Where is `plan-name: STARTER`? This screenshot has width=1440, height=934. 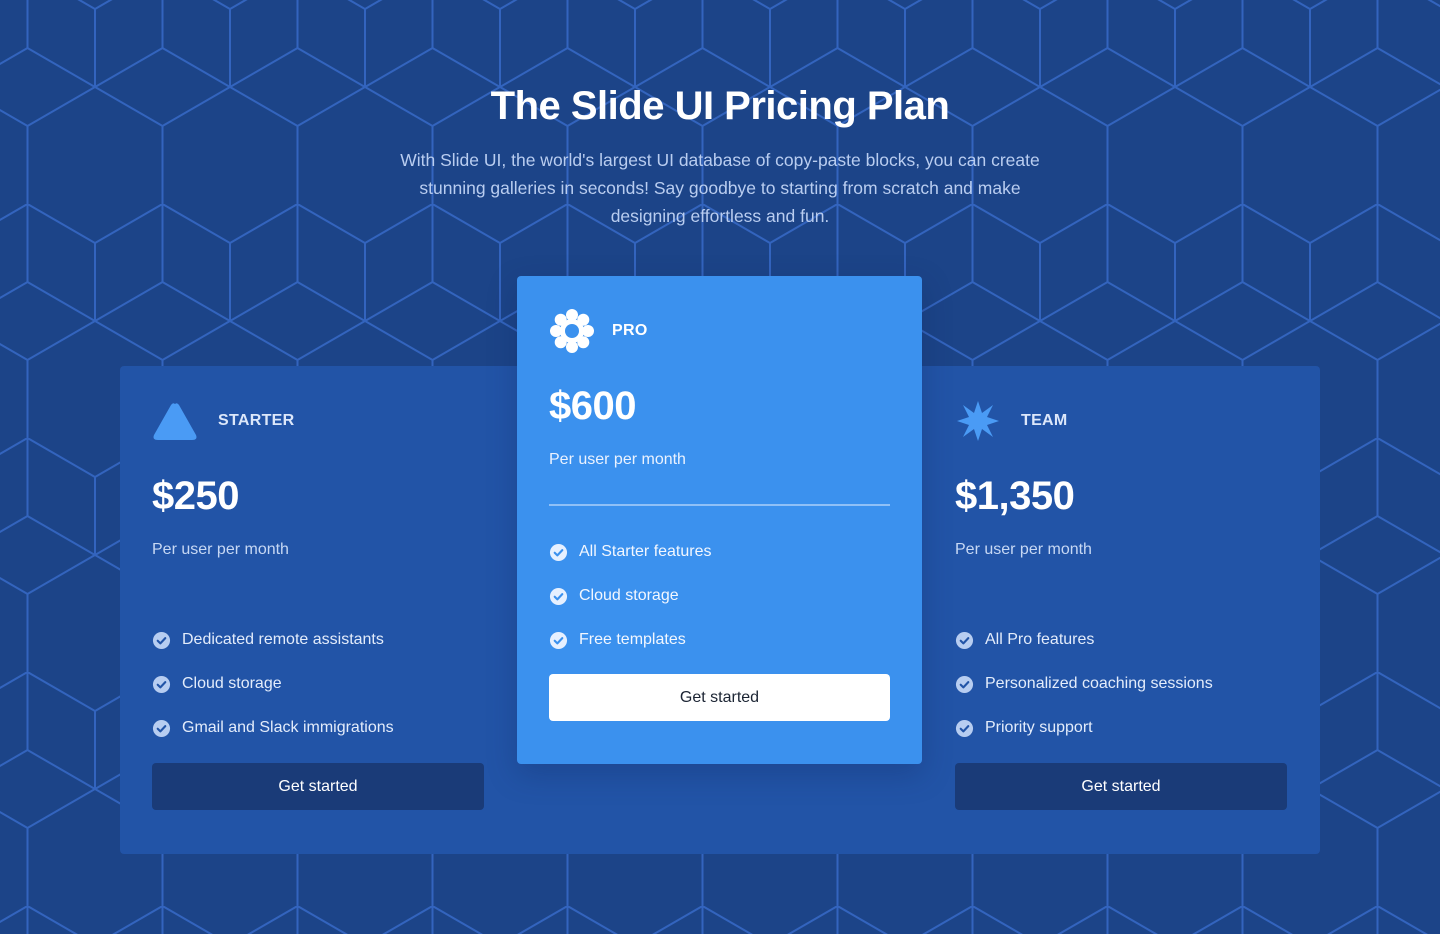
plan-name: STARTER is located at coordinates (256, 420).